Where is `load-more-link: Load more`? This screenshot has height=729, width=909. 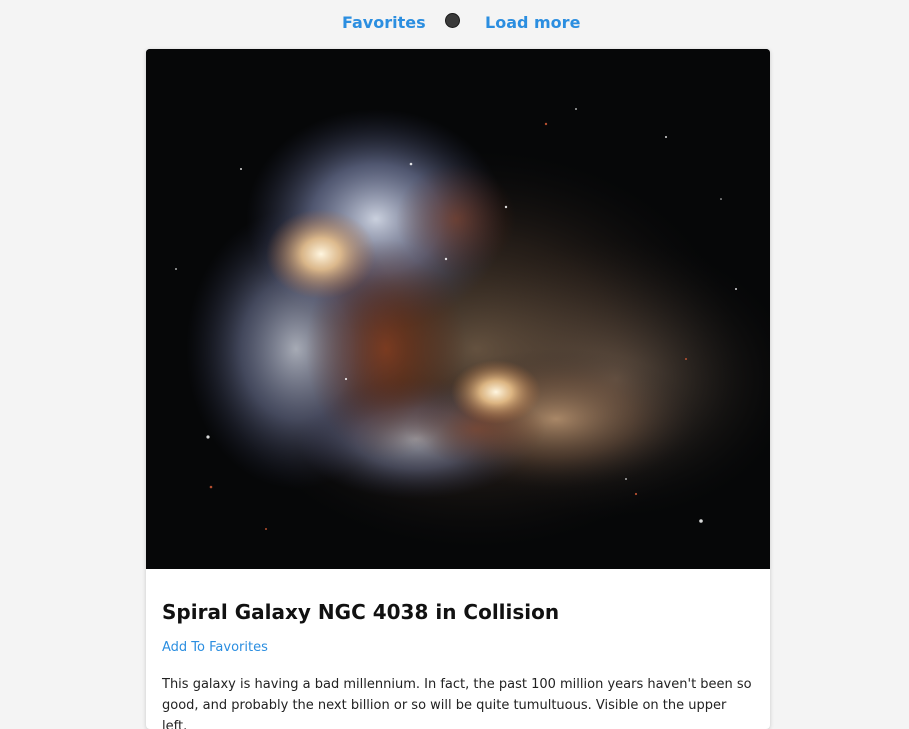
load-more-link: Load more is located at coordinates (532, 23).